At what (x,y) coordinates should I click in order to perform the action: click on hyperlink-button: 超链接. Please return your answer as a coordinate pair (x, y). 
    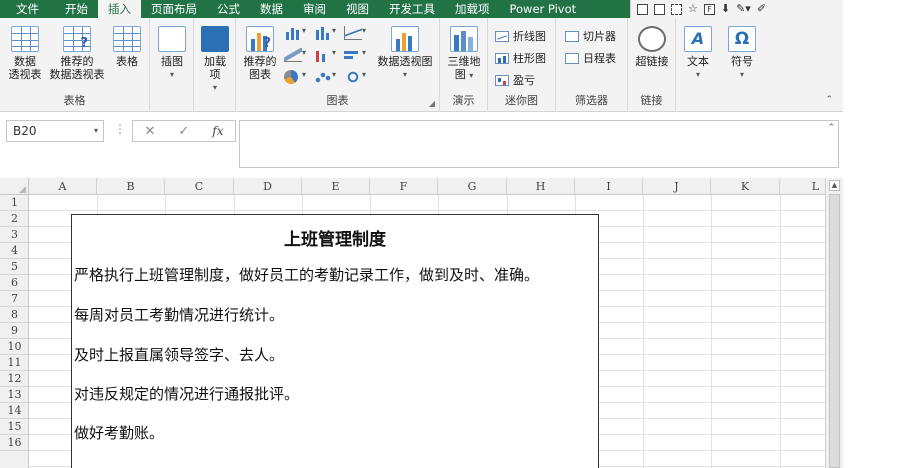
    Looking at the image, I should click on (652, 47).